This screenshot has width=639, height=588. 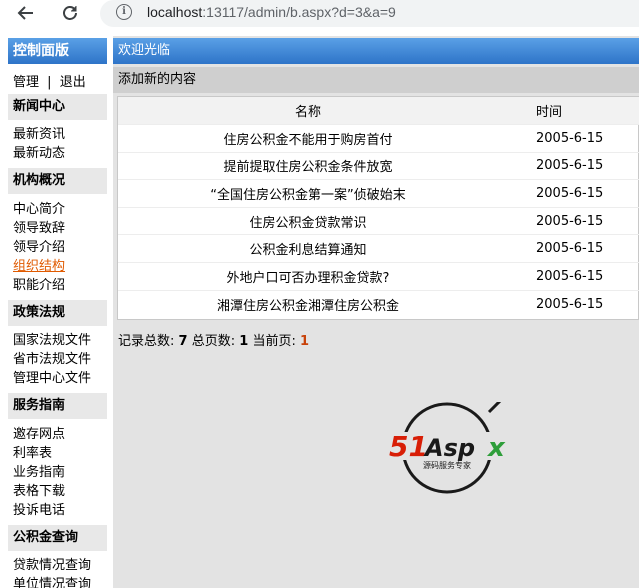 I want to click on table-row: “全国住房公积金第一案”侦破始末 2005-6-15, so click(x=378, y=193).